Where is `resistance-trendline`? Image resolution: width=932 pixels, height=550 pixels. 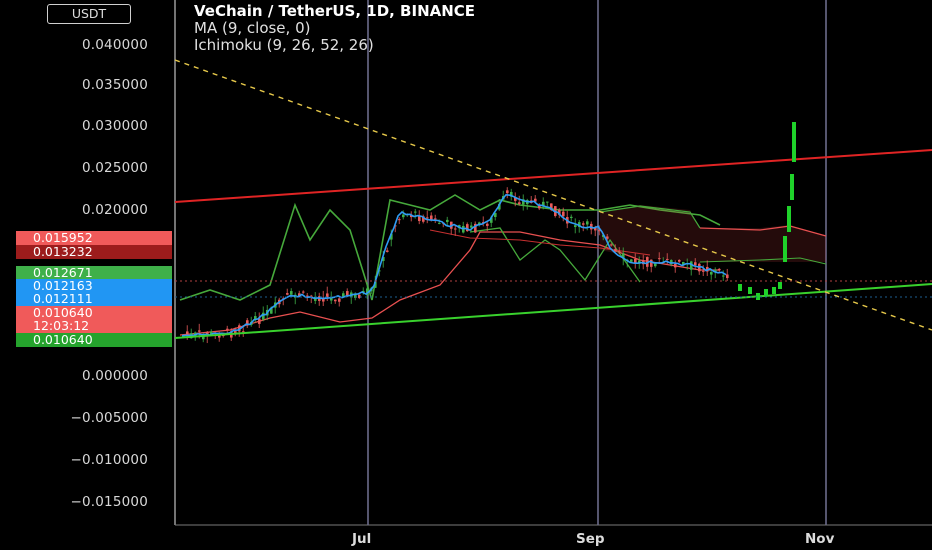
resistance-trendline is located at coordinates (553, 176).